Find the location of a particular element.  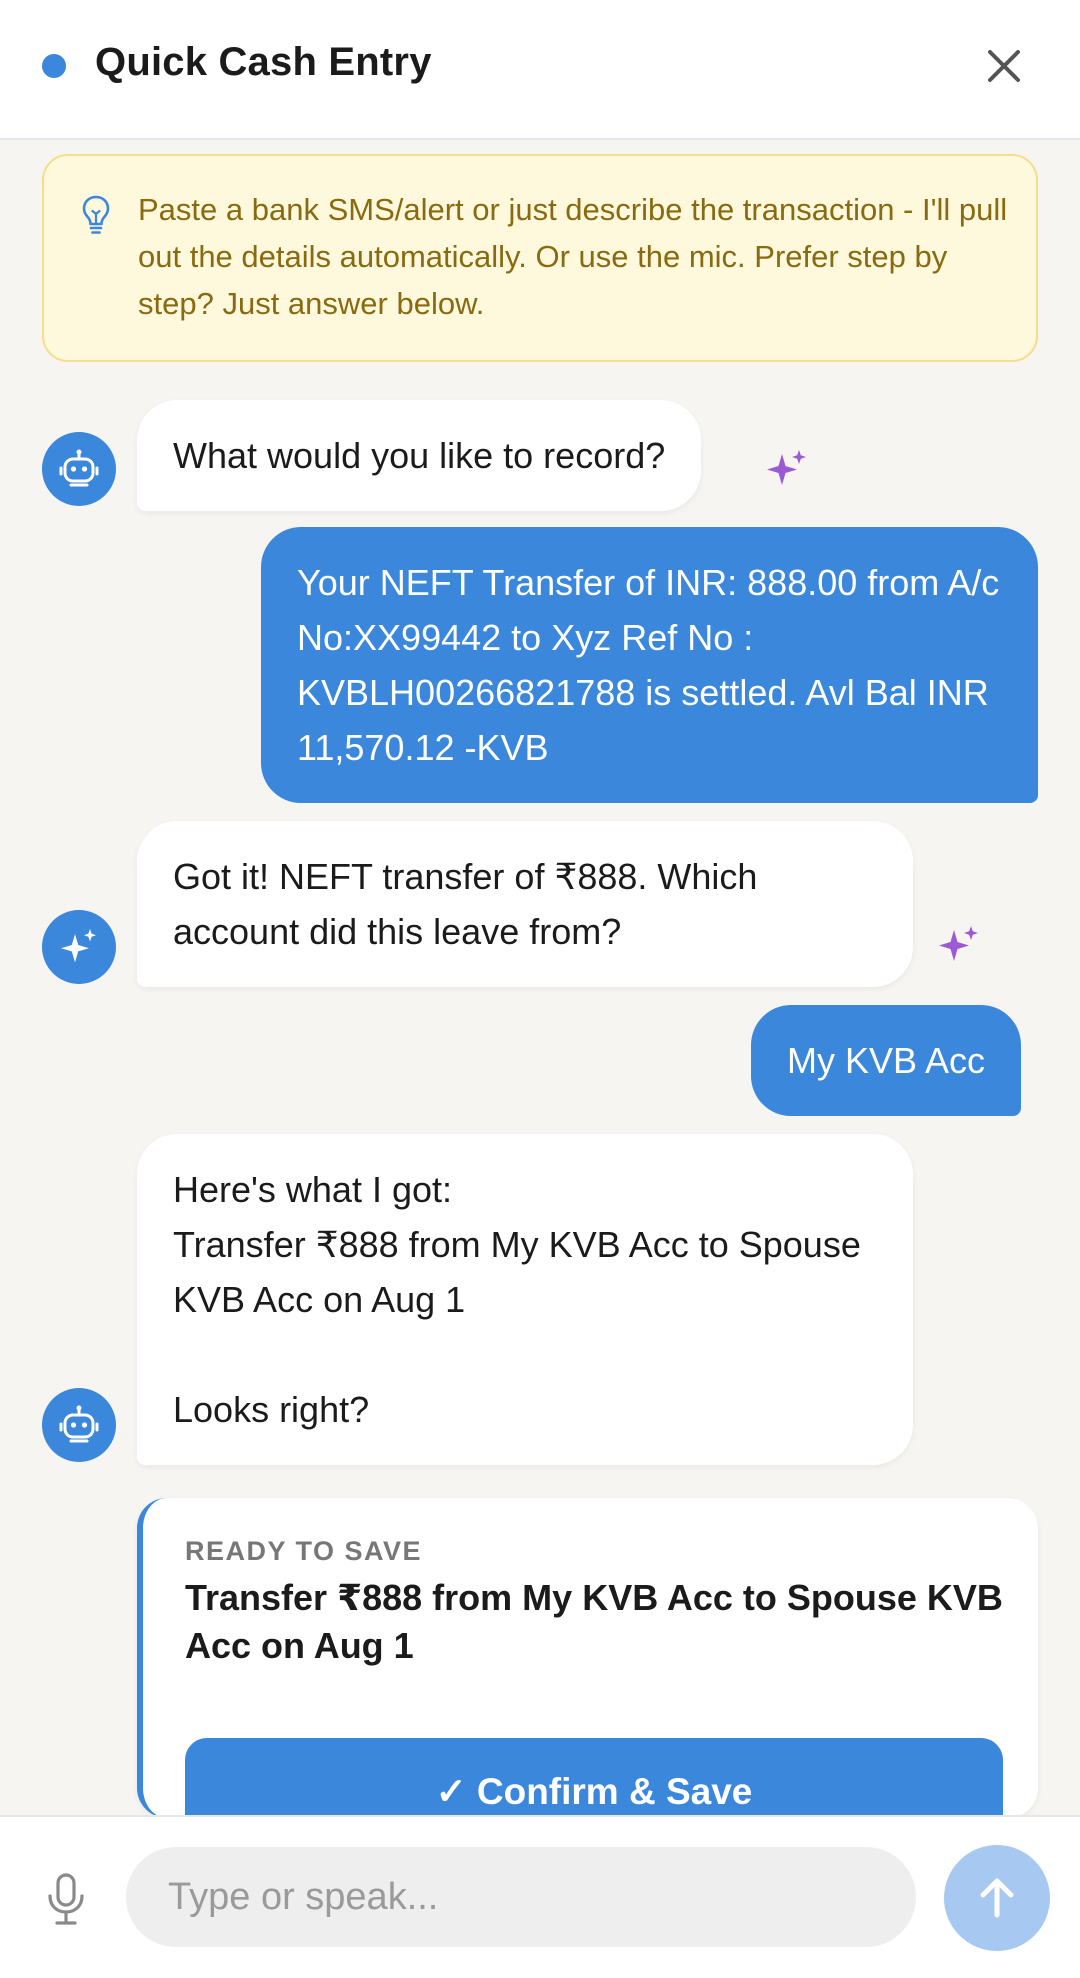

lightbulb-icon is located at coordinates (96, 214).